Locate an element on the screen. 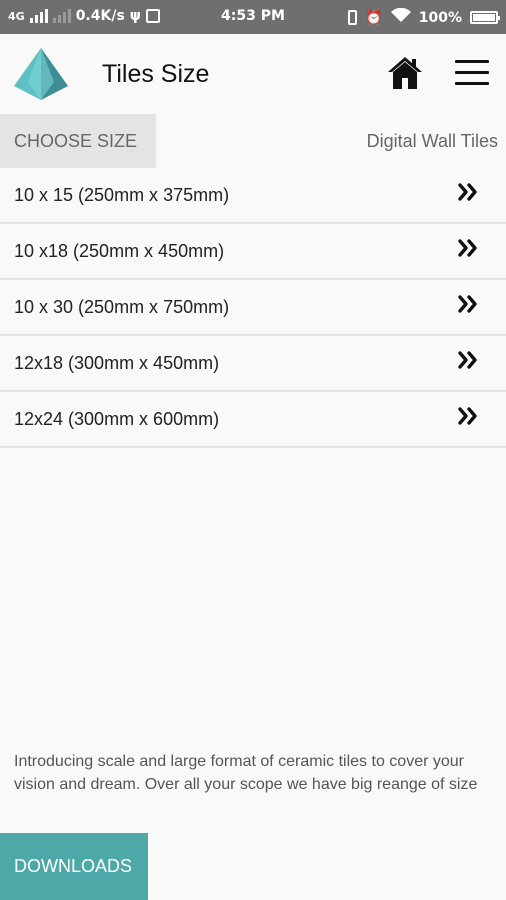 This screenshot has width=506, height=900. size-row: 12x24 (300mm x 600mm) is located at coordinates (253, 420).